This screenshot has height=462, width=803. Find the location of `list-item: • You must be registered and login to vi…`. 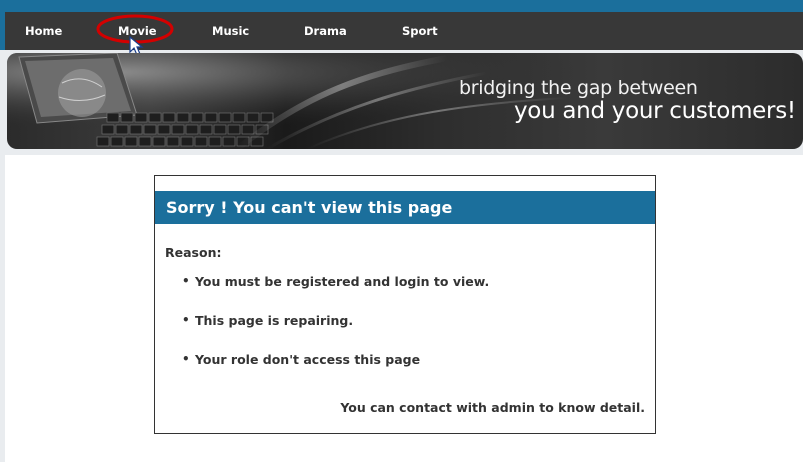

list-item: • You must be registered and login to vi… is located at coordinates (322, 293).